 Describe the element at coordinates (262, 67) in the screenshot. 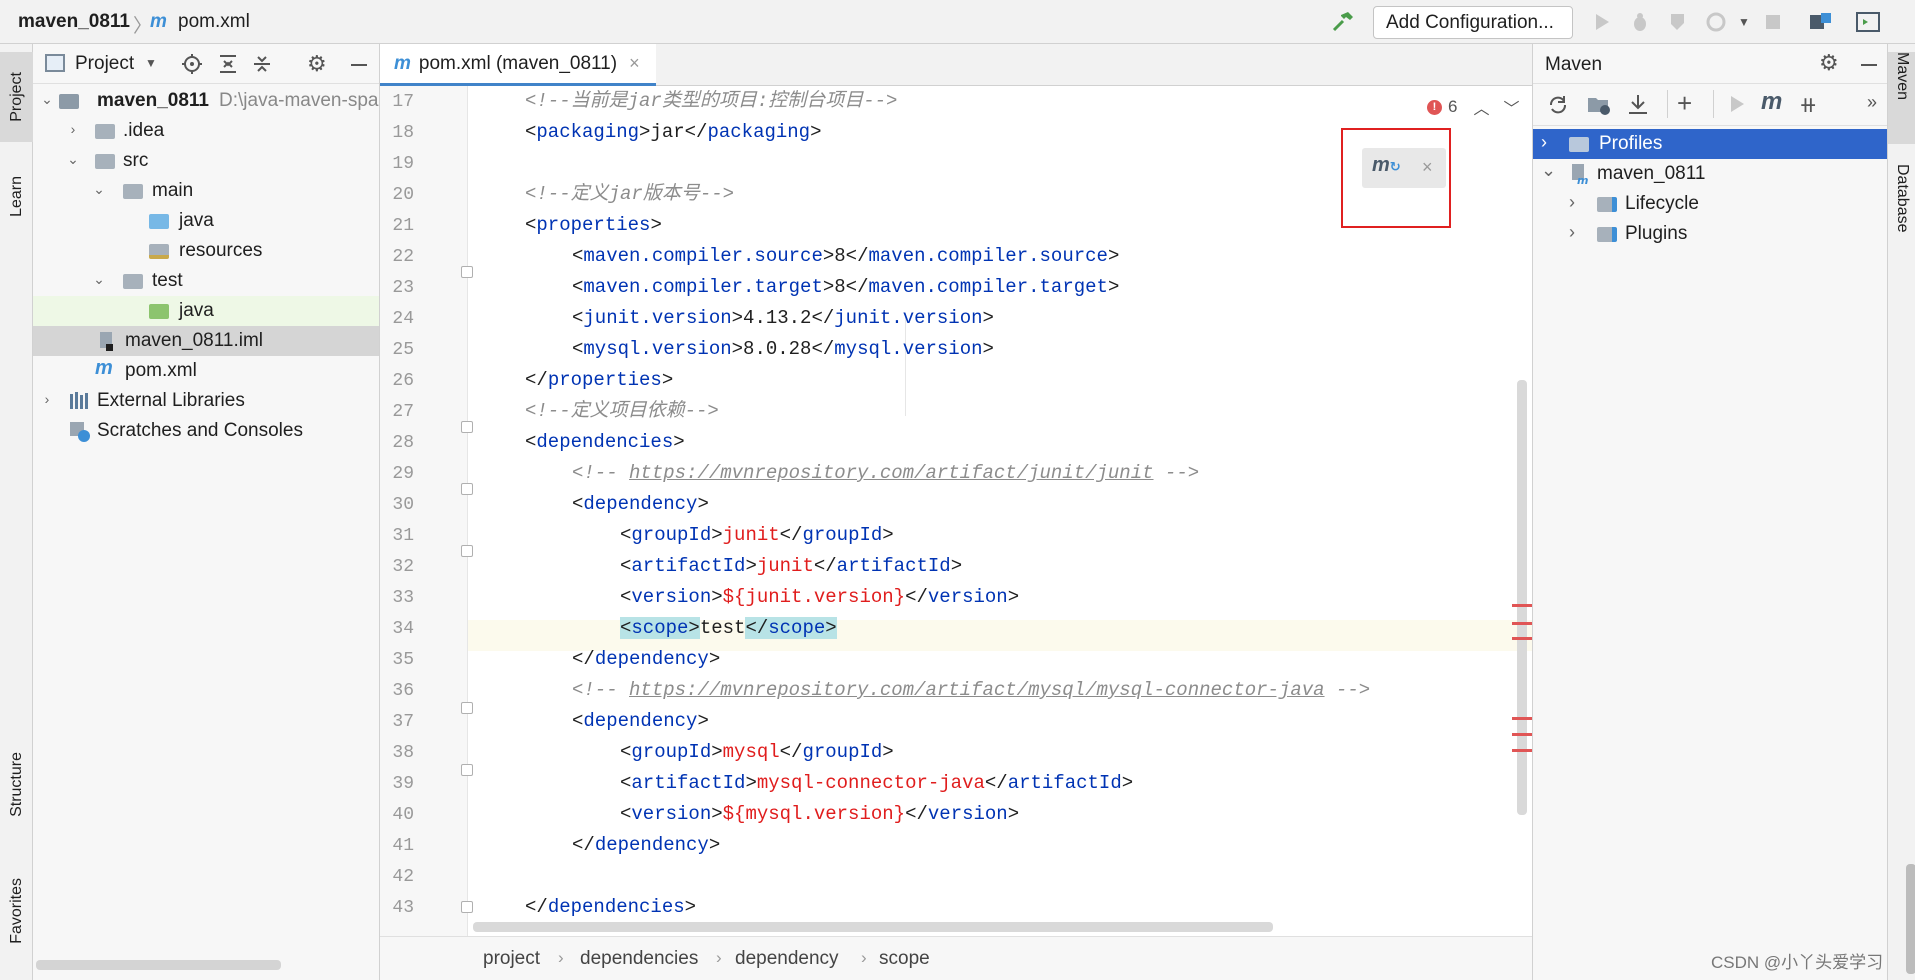

I see `collapse-all-icon` at that location.